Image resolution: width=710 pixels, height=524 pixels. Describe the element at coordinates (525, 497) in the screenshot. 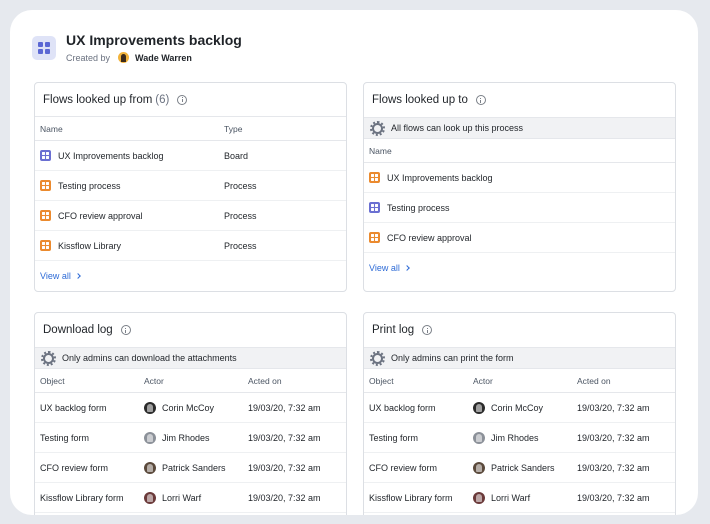

I see `actor-cell: Lorri Warf` at that location.